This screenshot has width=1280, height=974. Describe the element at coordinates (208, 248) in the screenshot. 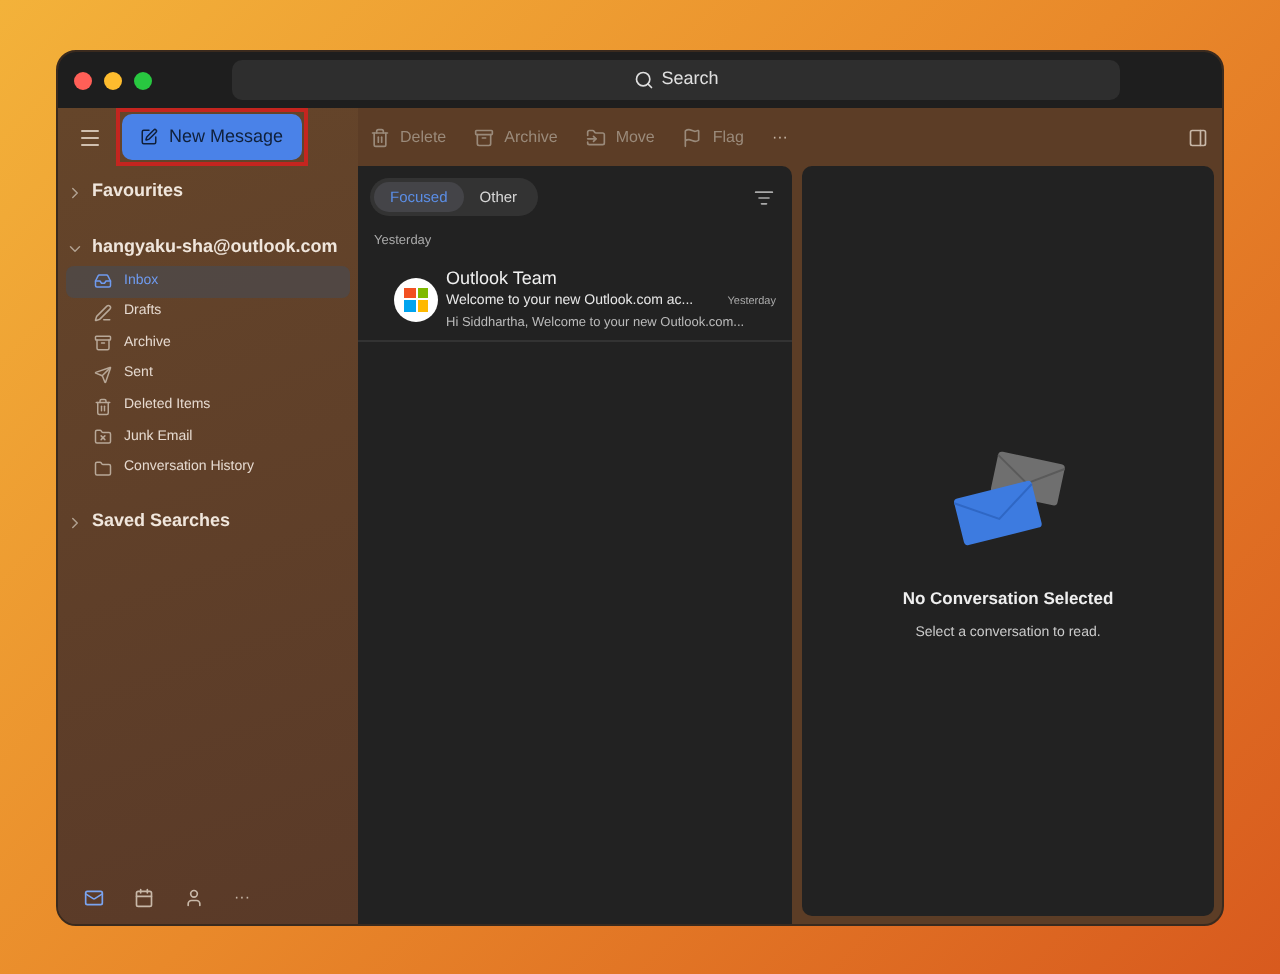

I see `section-header: hangyaku-sha@outlook.com` at that location.